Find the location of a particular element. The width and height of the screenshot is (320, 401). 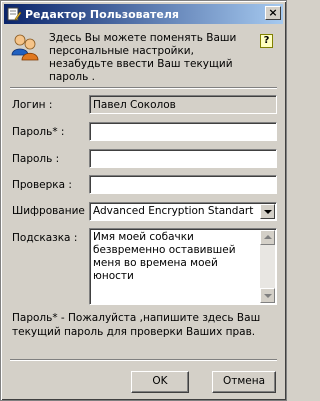

login-field is located at coordinates (183, 104).